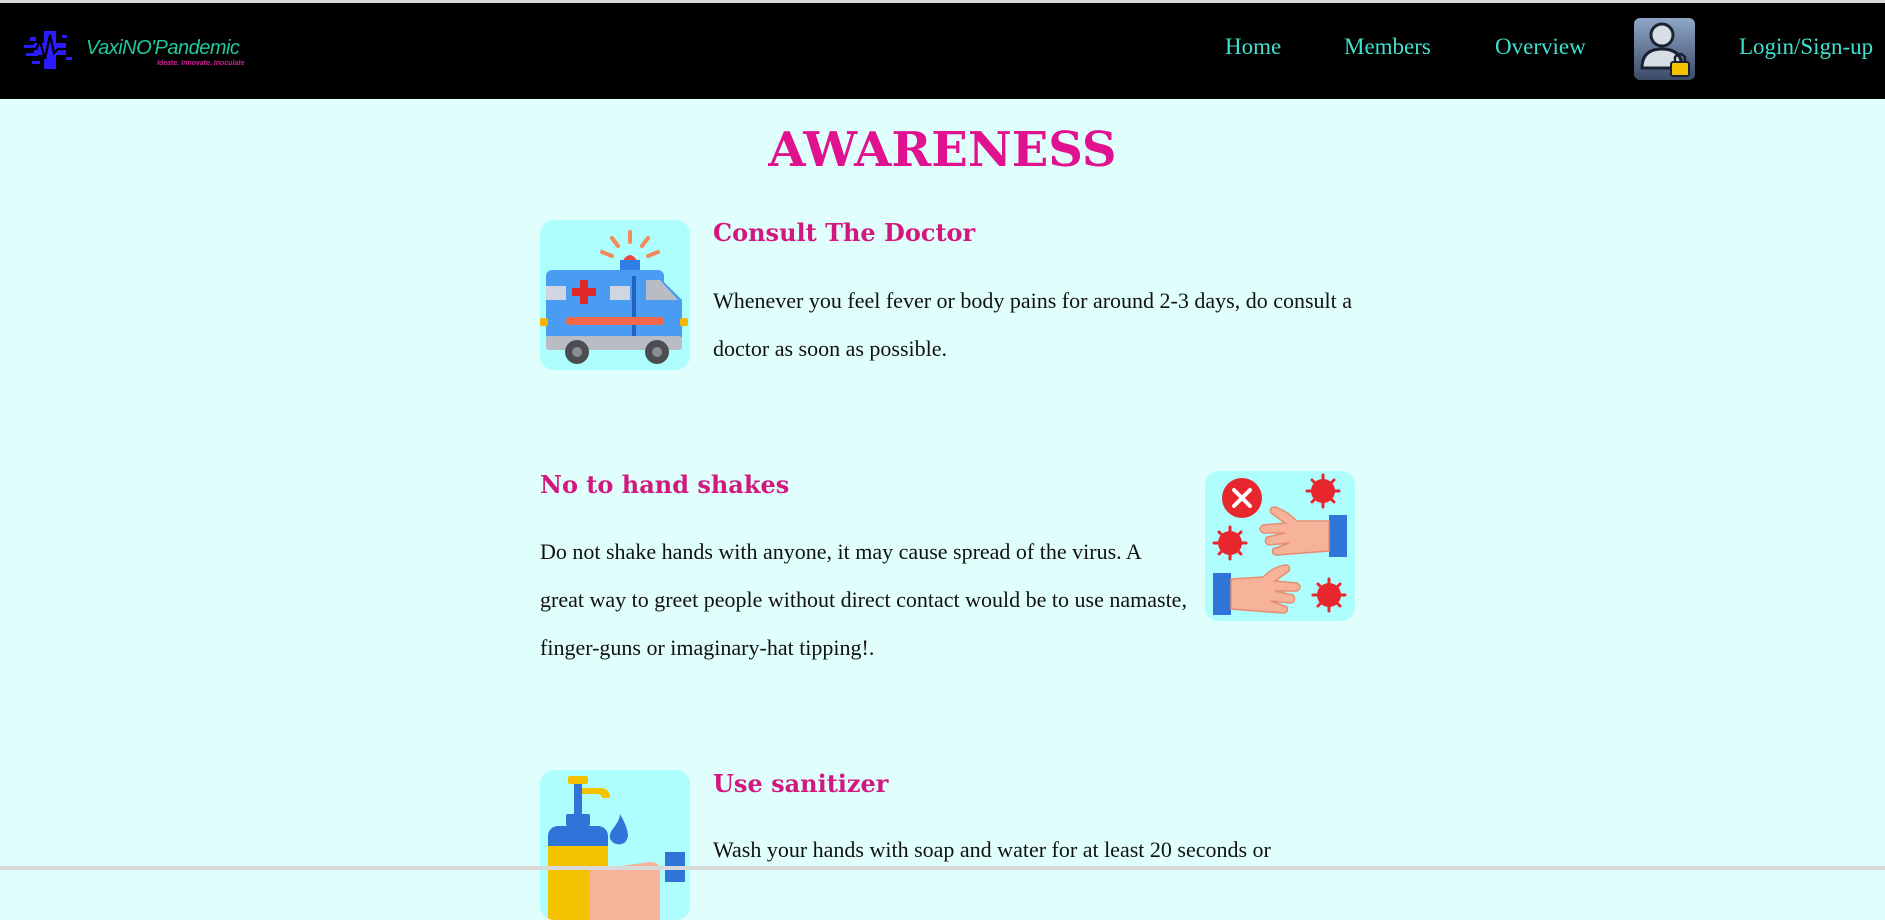 This screenshot has height=920, width=1885. What do you see at coordinates (1280, 546) in the screenshot?
I see `no-handshake-icon` at bounding box center [1280, 546].